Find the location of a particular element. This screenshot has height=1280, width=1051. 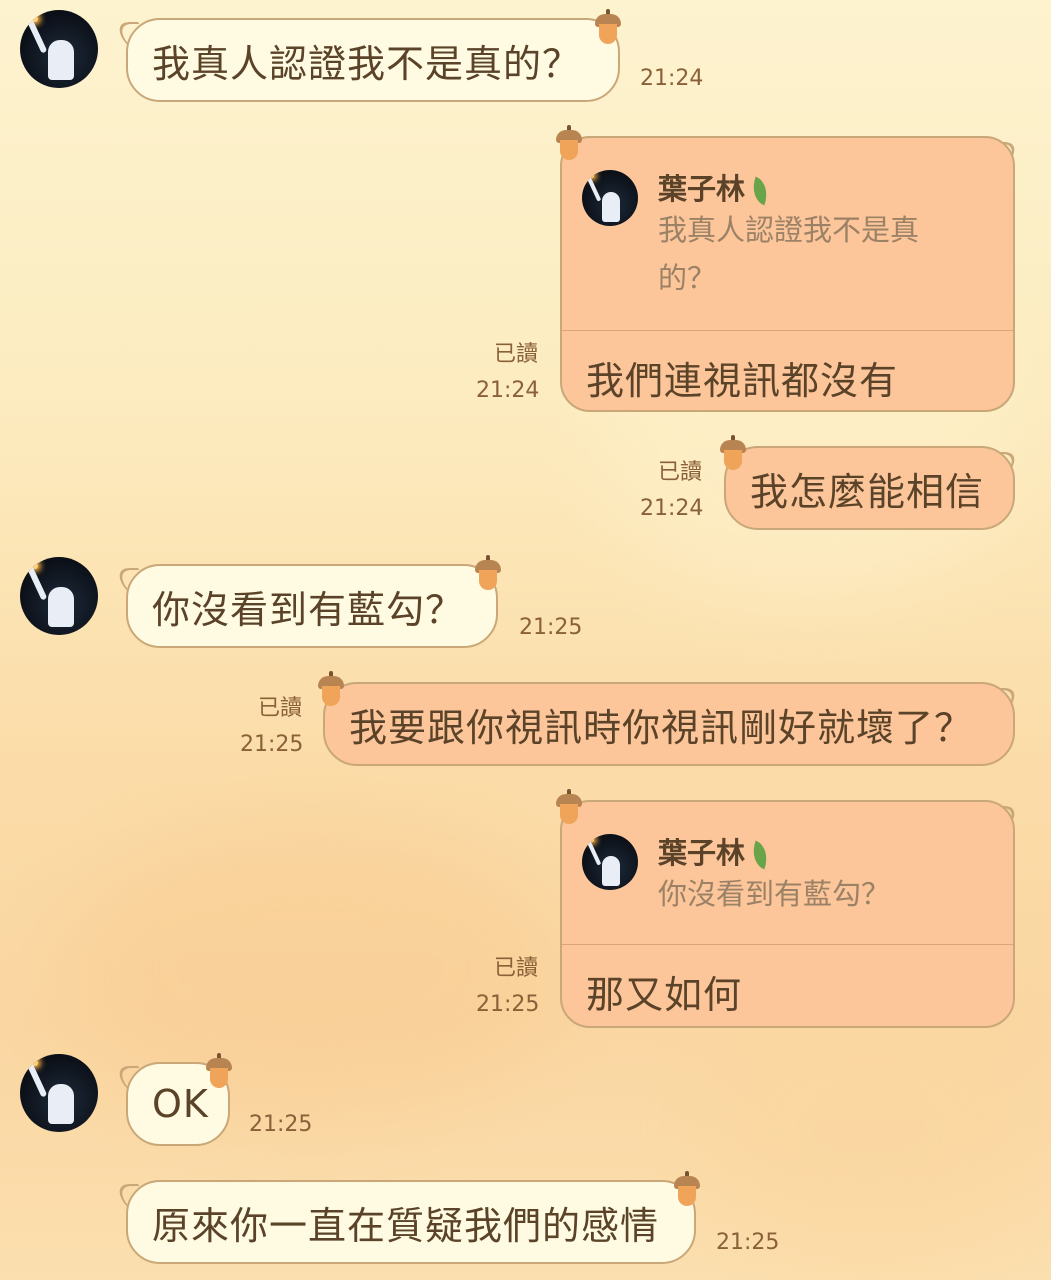

message-bubble: 原來你一直在質疑我們的感情 is located at coordinates (411, 1222).